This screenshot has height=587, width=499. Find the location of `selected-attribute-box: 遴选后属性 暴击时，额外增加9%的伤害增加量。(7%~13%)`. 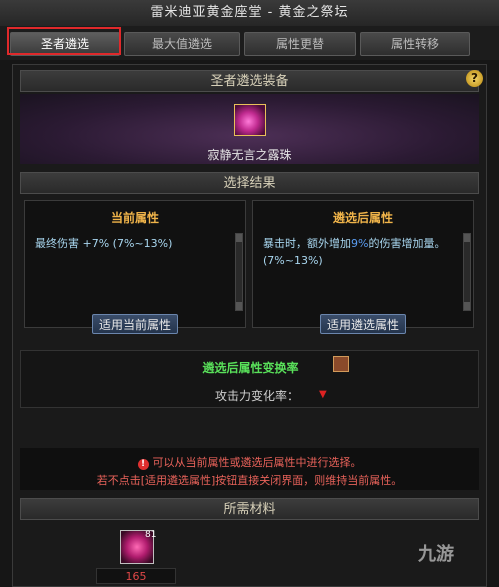

selected-attribute-box: 遴选后属性 暴击时，额外增加9%的伤害增加量。(7%~13%) is located at coordinates (363, 264).